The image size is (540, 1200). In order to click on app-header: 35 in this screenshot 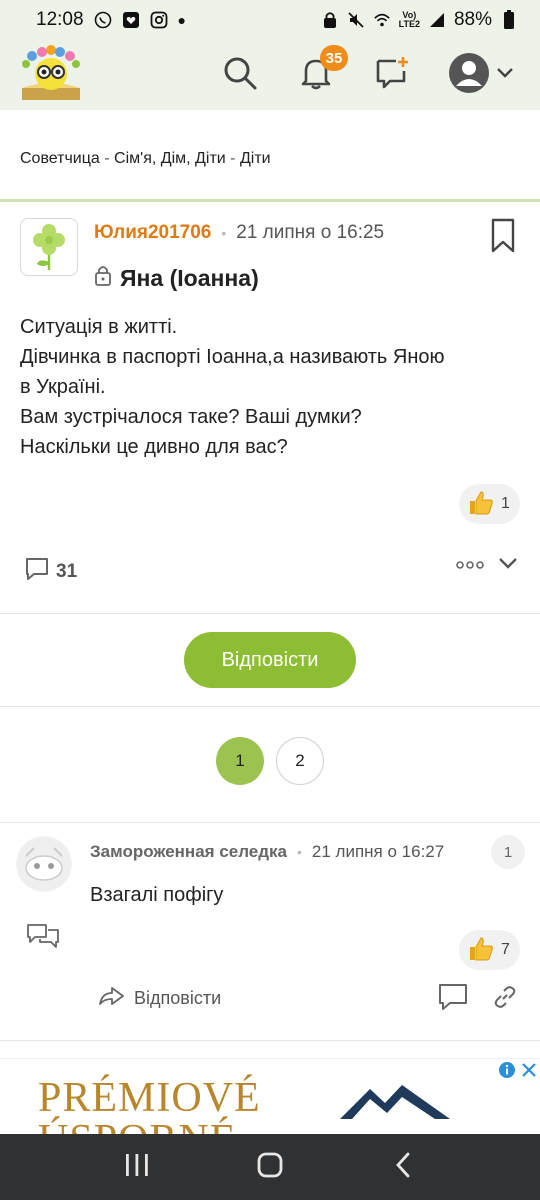, I will do `click(270, 75)`.